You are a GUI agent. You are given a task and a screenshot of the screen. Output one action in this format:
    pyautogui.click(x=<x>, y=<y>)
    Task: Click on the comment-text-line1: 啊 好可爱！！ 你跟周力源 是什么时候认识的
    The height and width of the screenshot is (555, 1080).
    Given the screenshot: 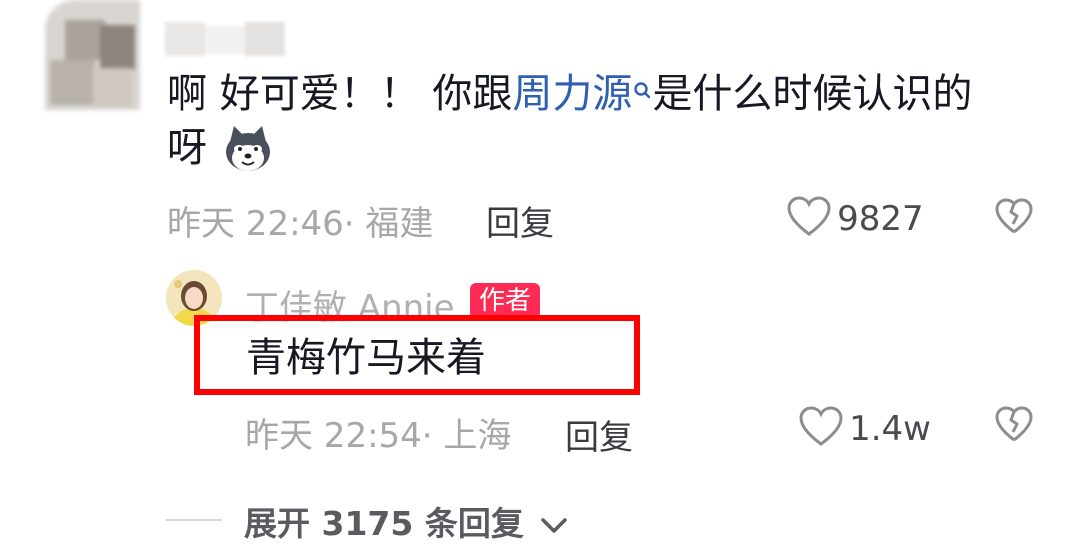 What is the action you would take?
    pyautogui.click(x=569, y=94)
    